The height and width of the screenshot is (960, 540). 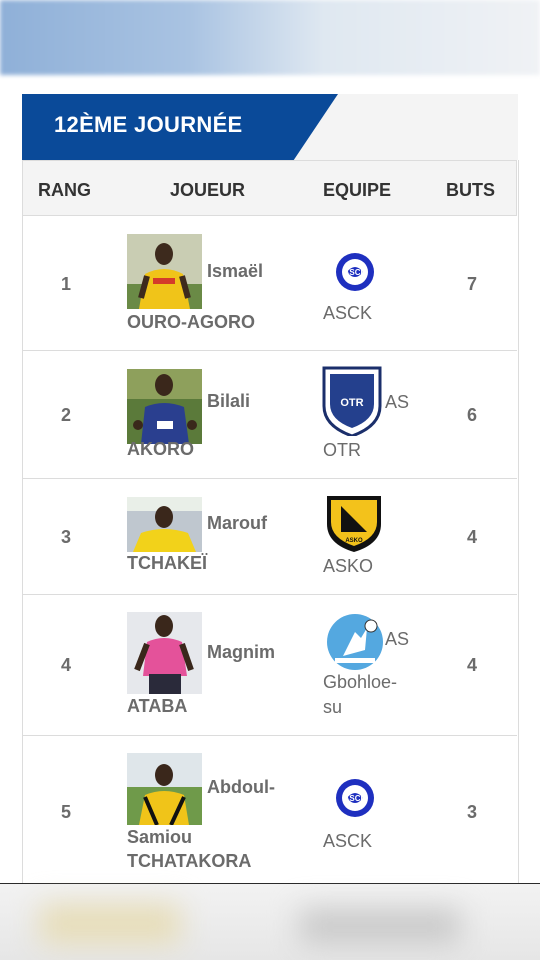 I want to click on round-title: 12ÈME JOURNÉE, so click(x=148, y=124).